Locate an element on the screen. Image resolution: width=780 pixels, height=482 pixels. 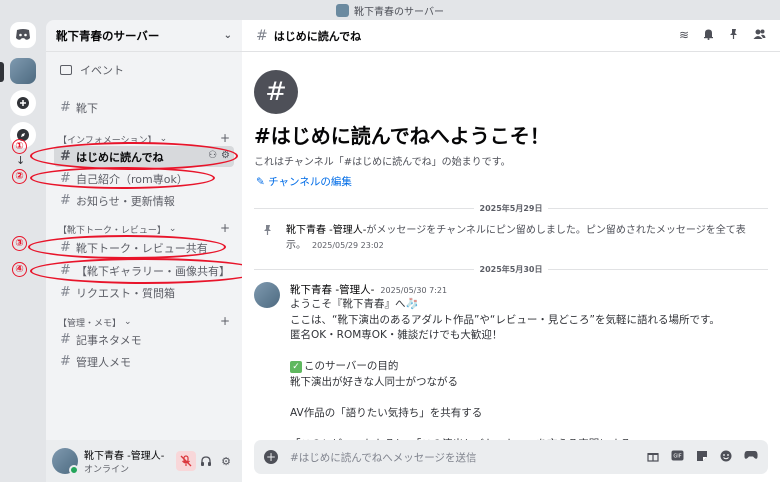
header-icons: ≋ is located at coordinates (722, 35).